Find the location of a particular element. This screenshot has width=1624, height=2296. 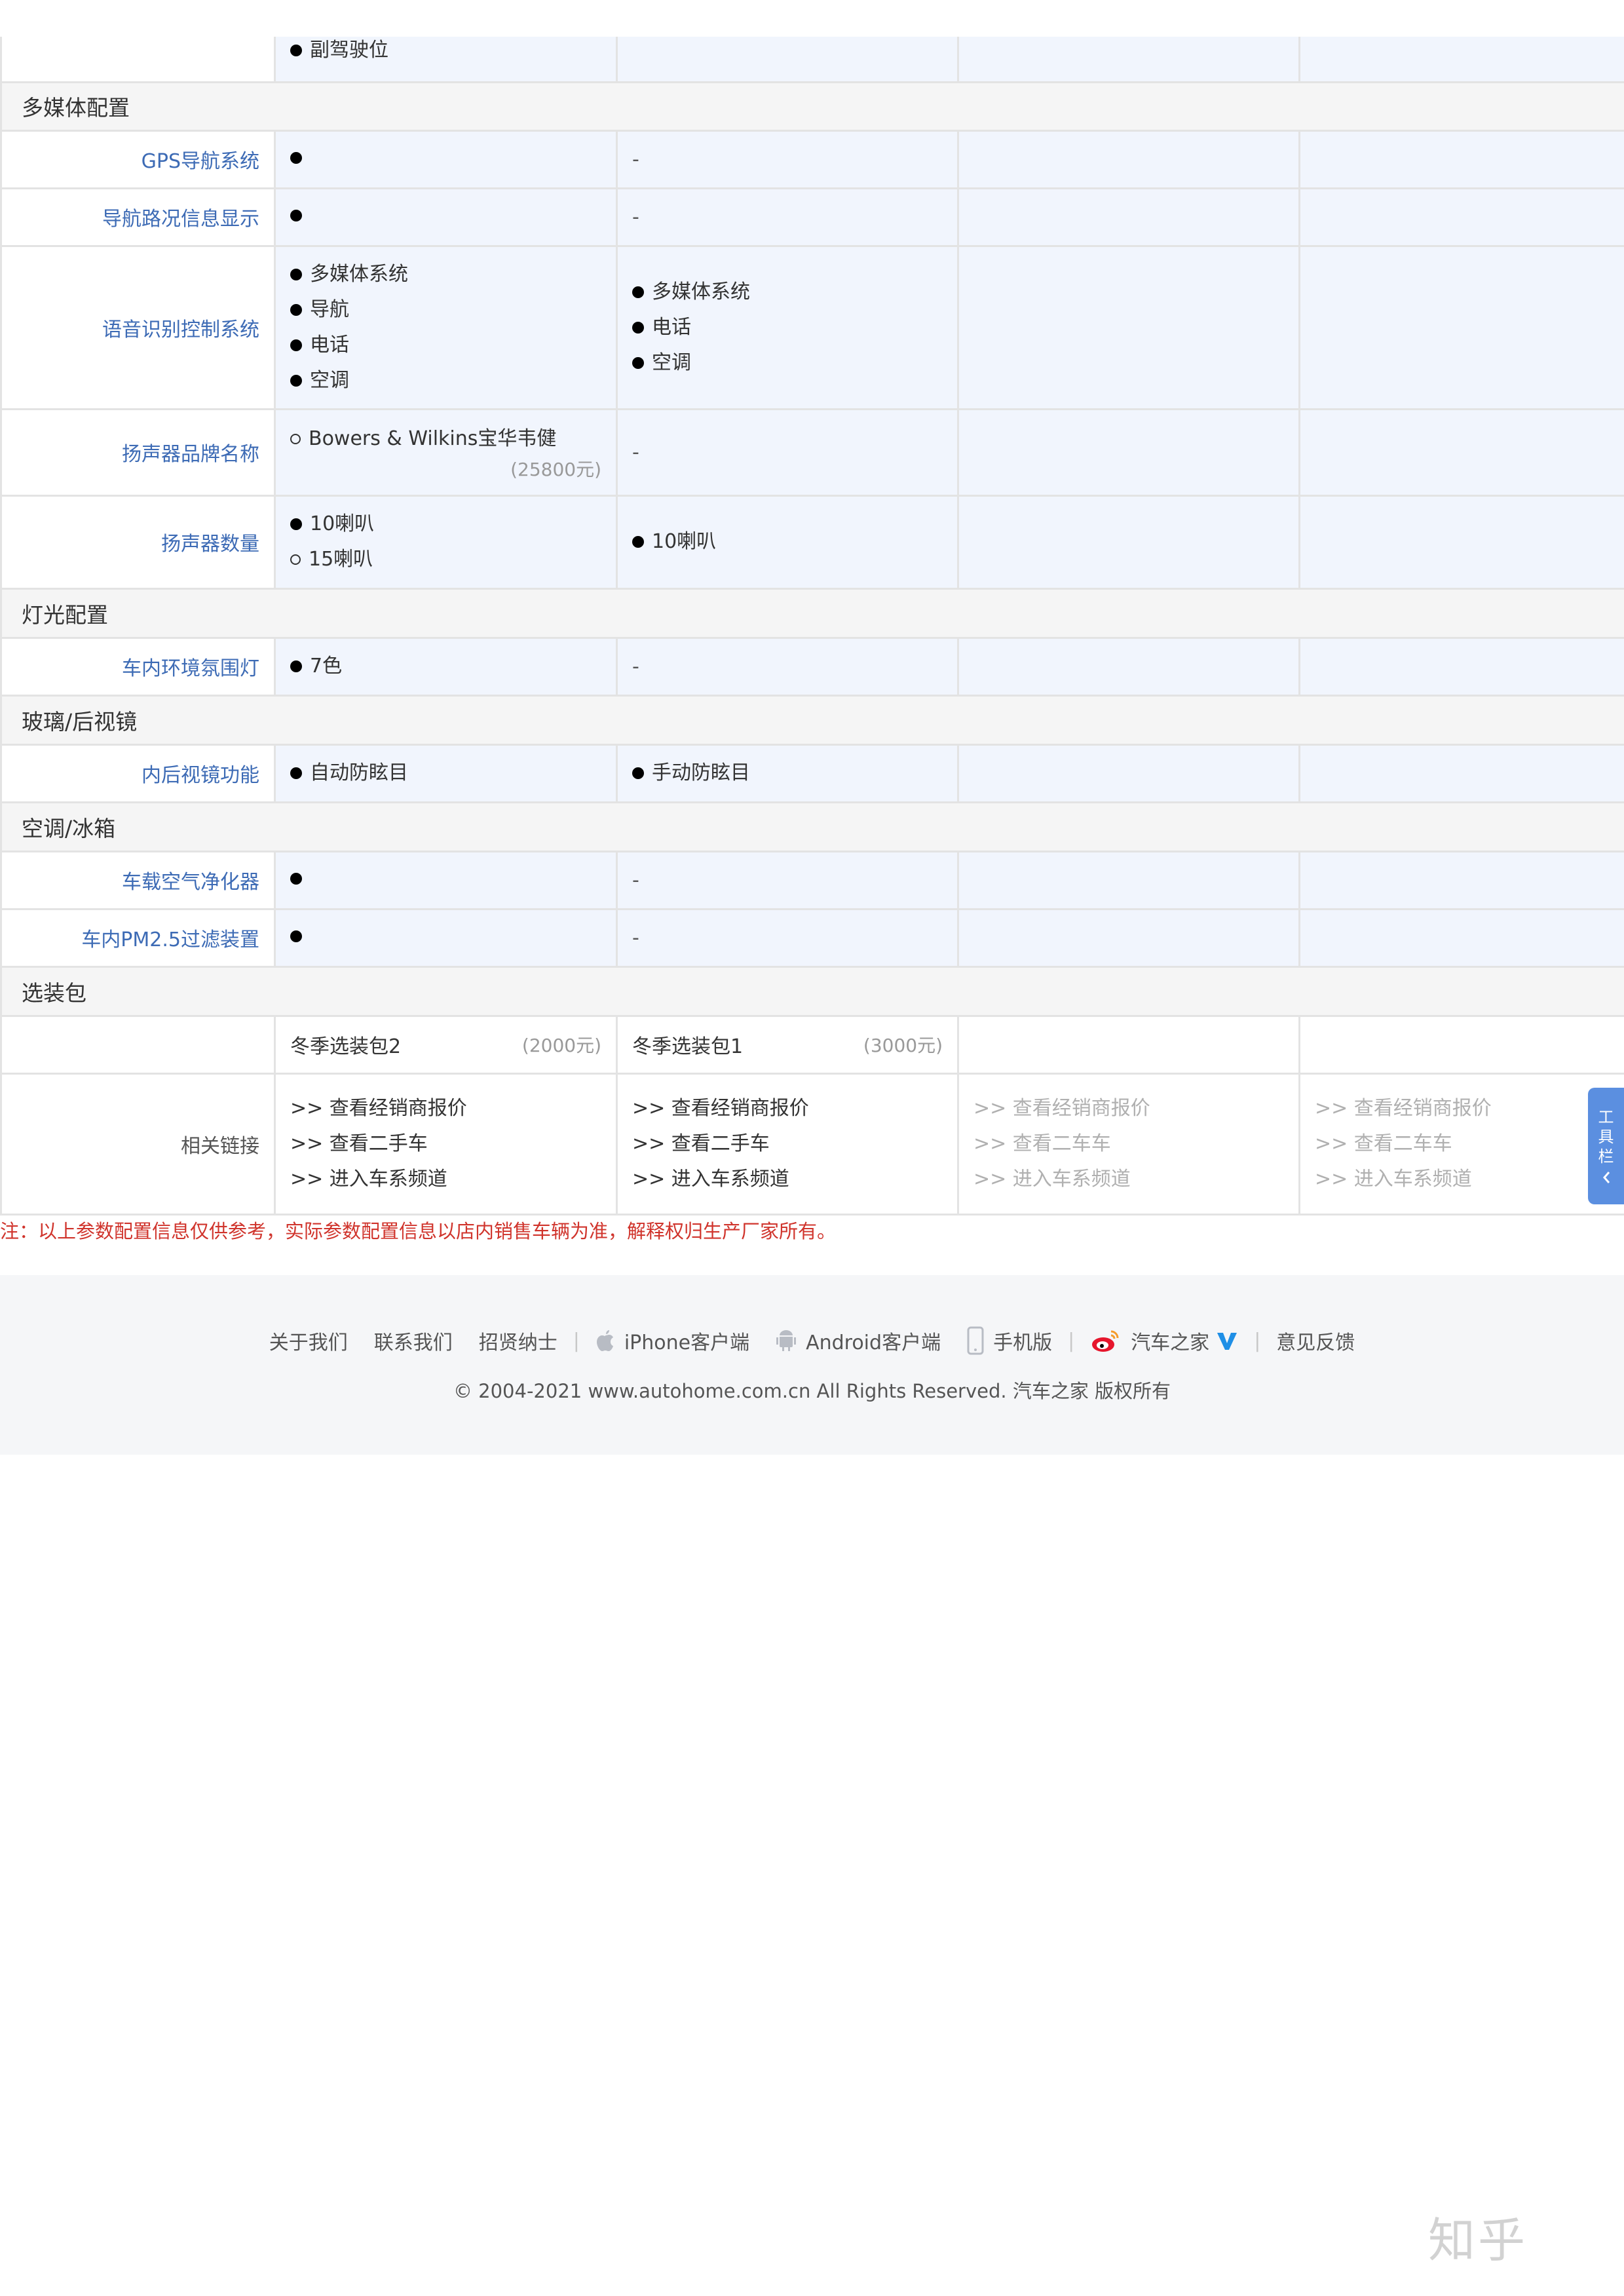

row-gps: GPS导航系统 - is located at coordinates (812, 159).